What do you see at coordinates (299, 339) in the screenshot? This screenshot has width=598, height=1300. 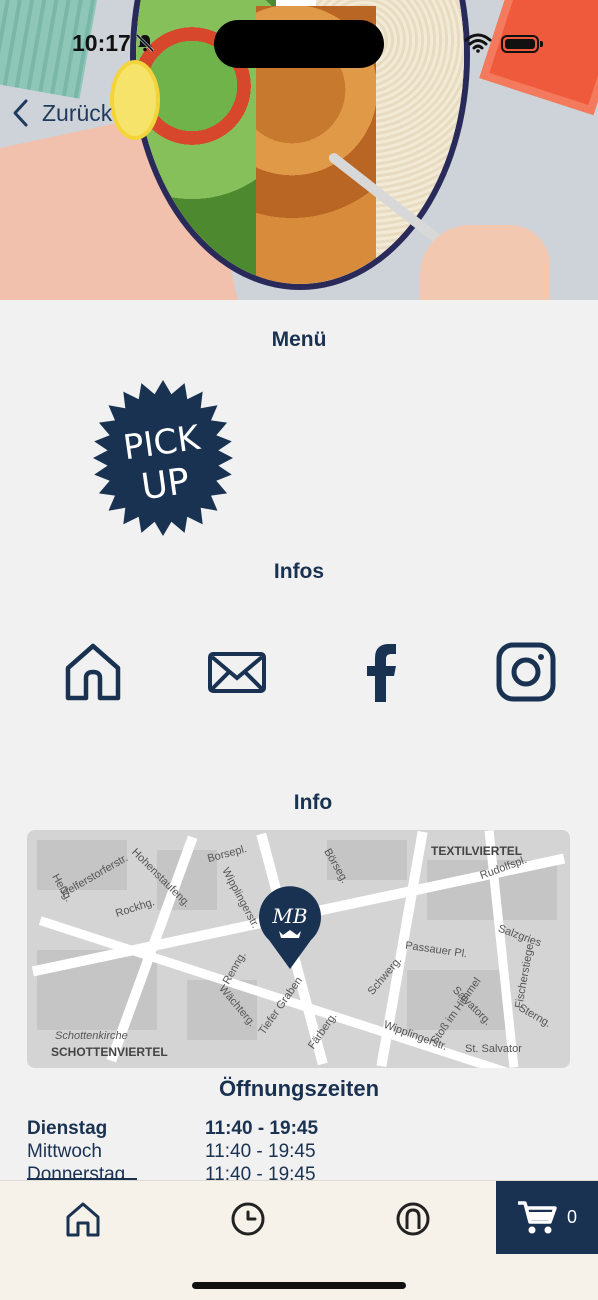 I see `menu-title: Menü` at bounding box center [299, 339].